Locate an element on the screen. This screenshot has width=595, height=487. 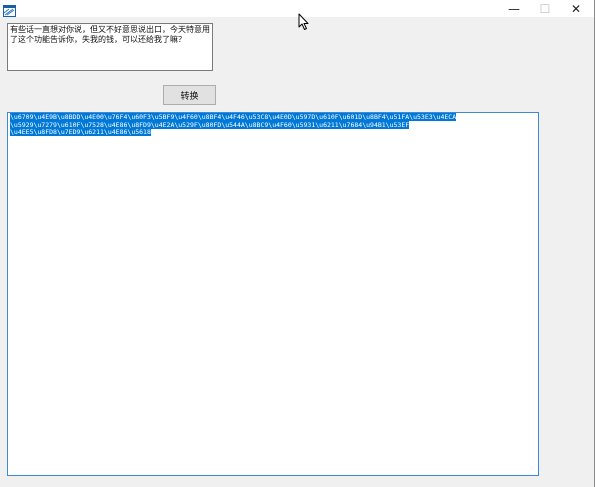
minimize-button: — is located at coordinates (514, 8).